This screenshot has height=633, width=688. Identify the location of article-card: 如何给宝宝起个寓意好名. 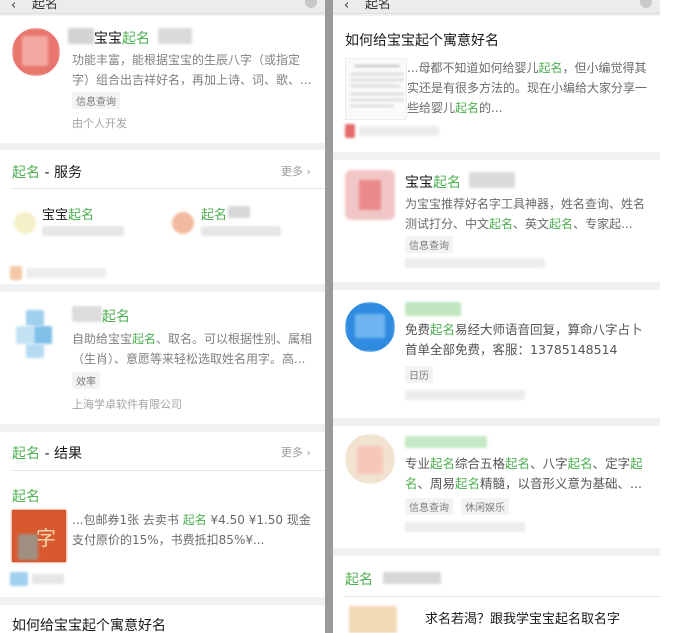
(162, 619).